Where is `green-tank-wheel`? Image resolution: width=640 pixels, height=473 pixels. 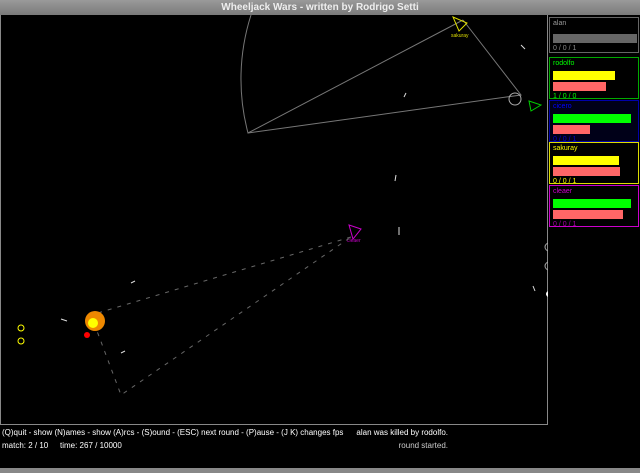
green-tank-wheel is located at coordinates (515, 99).